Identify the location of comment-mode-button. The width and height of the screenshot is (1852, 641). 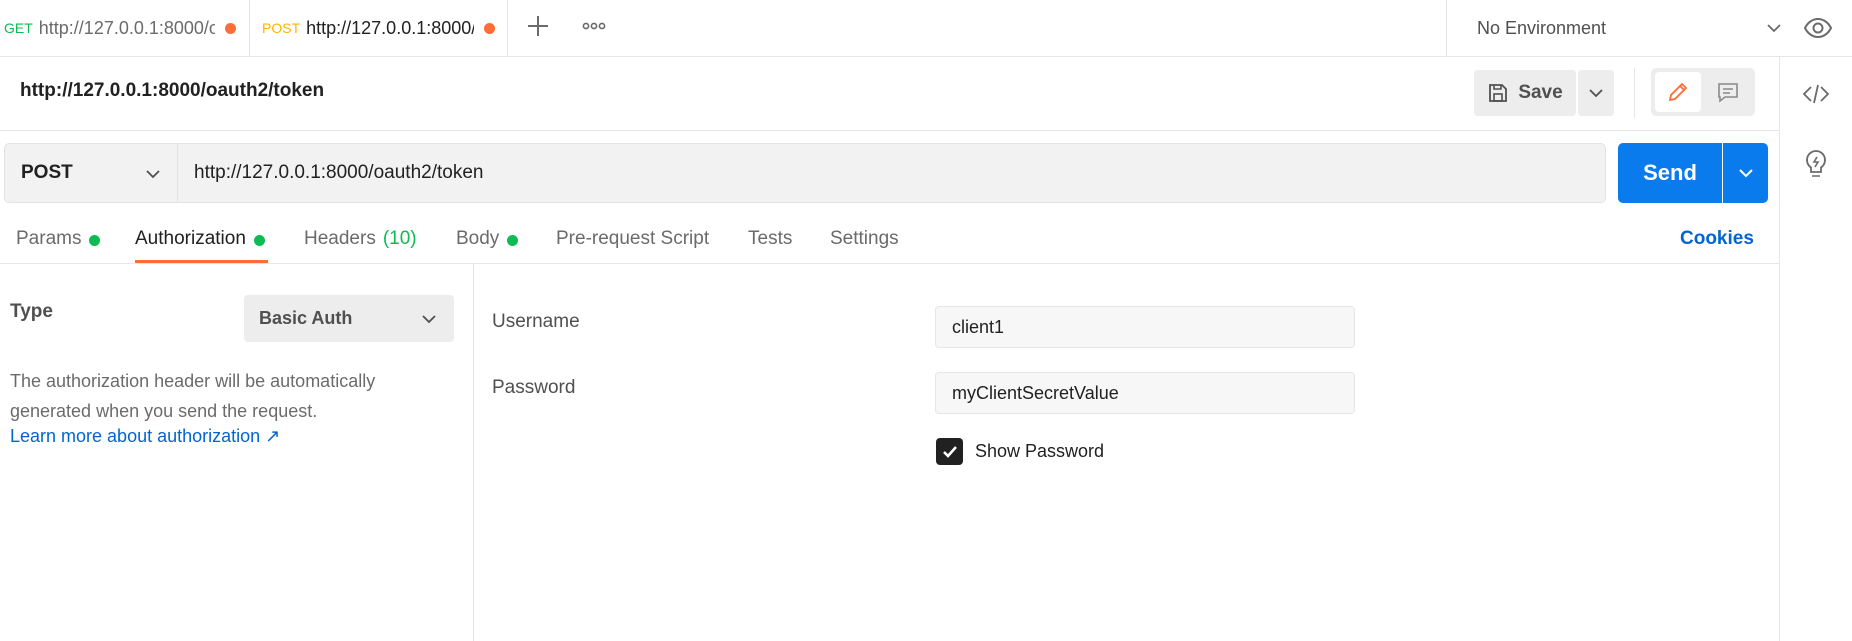
(1728, 92).